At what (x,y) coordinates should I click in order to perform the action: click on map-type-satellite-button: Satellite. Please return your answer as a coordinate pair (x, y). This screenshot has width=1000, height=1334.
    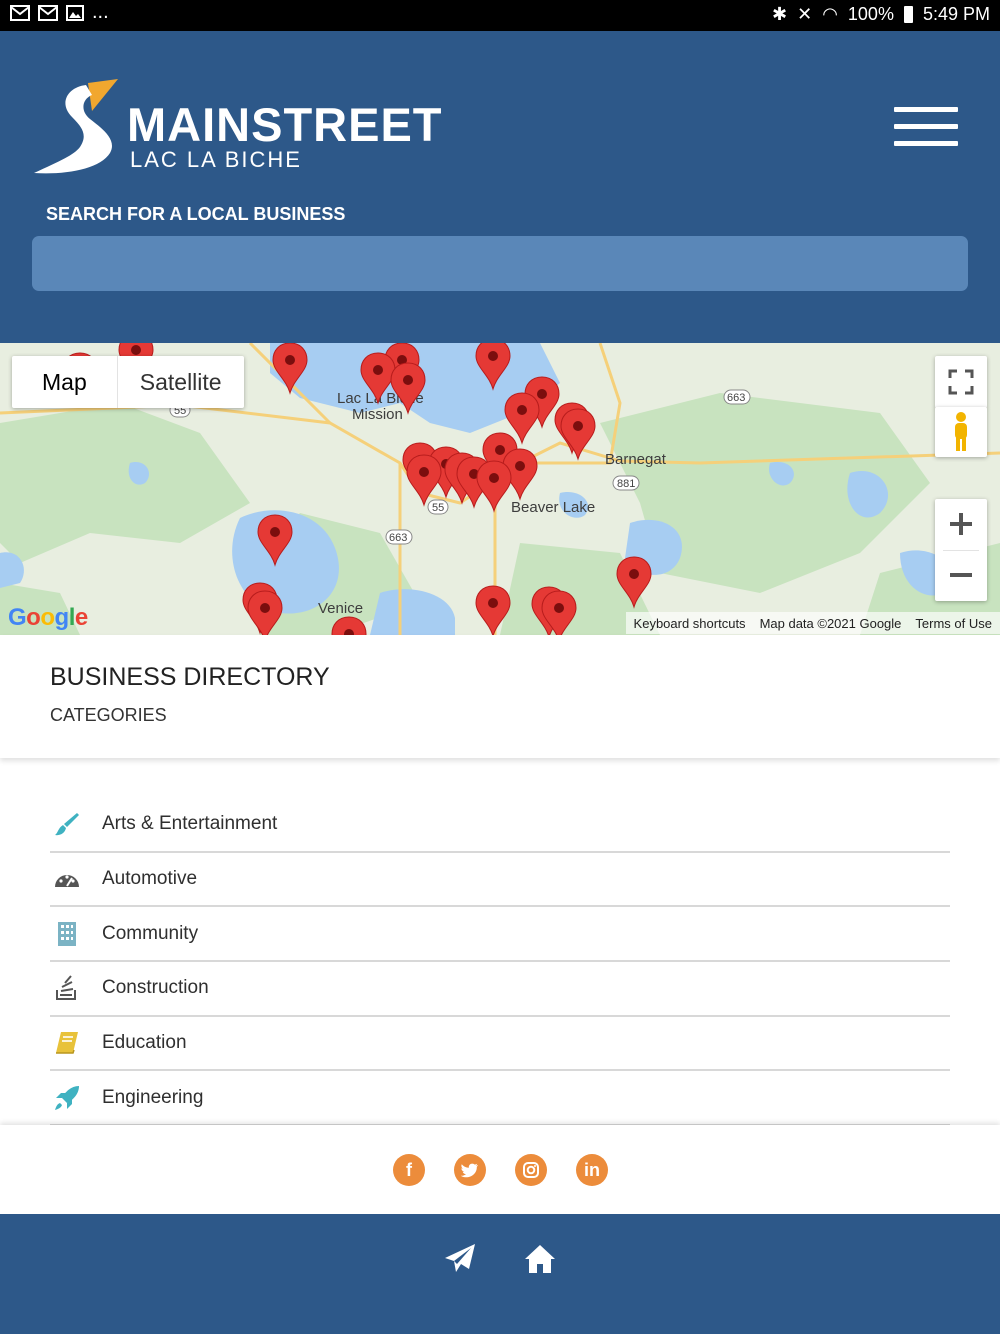
    Looking at the image, I should click on (181, 382).